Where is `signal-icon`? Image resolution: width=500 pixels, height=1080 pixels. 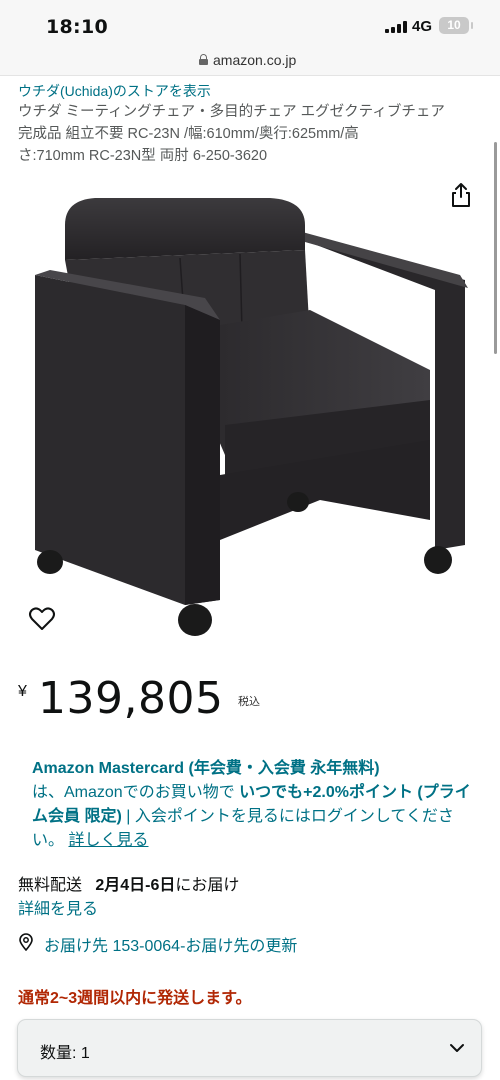 signal-icon is located at coordinates (396, 27).